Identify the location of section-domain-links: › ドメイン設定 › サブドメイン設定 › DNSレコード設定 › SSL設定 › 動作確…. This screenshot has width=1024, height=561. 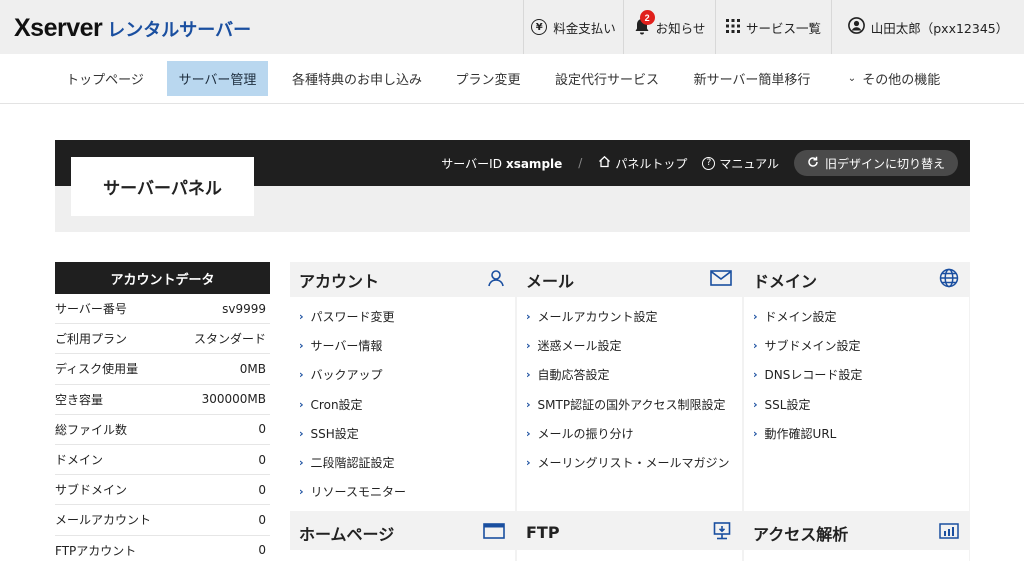
(856, 404).